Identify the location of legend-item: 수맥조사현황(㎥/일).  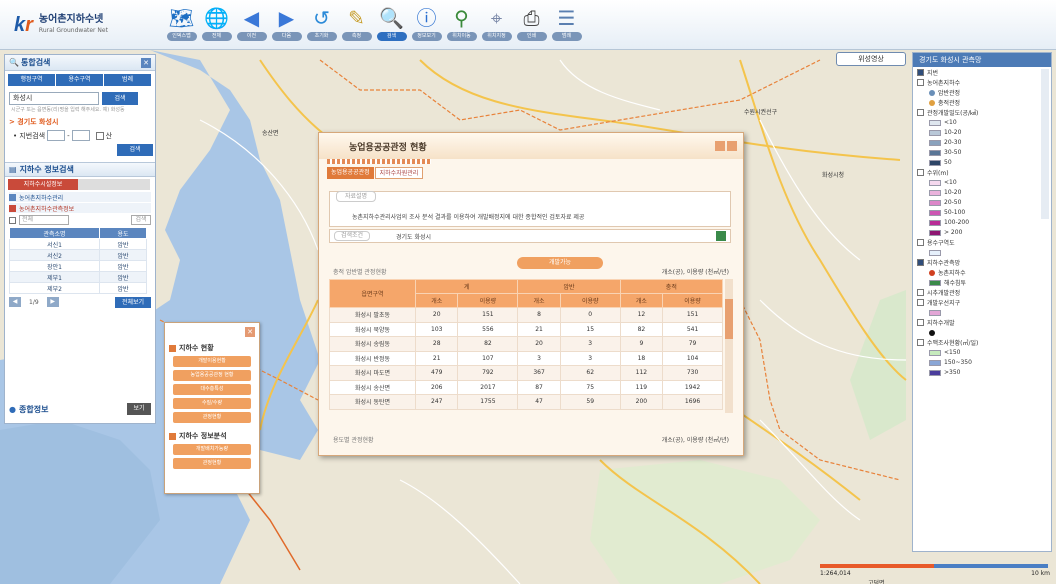
(982, 342).